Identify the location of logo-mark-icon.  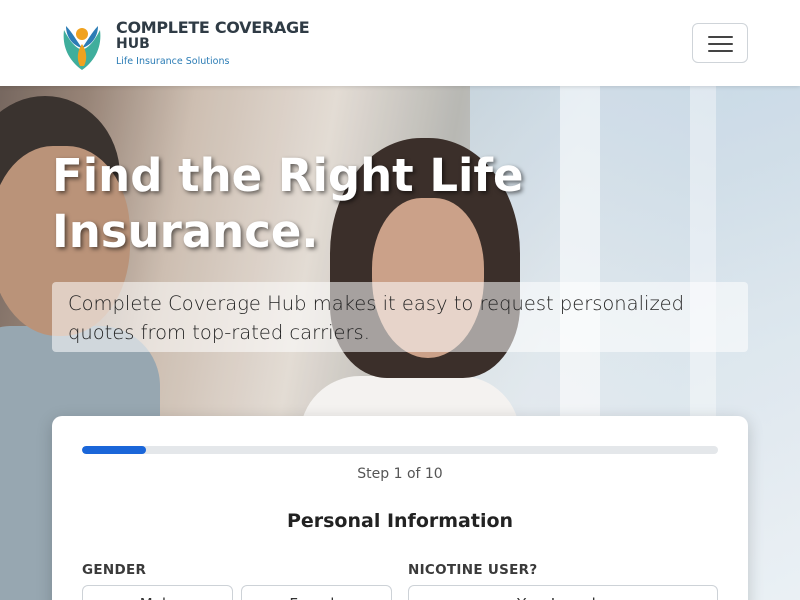
(82, 48).